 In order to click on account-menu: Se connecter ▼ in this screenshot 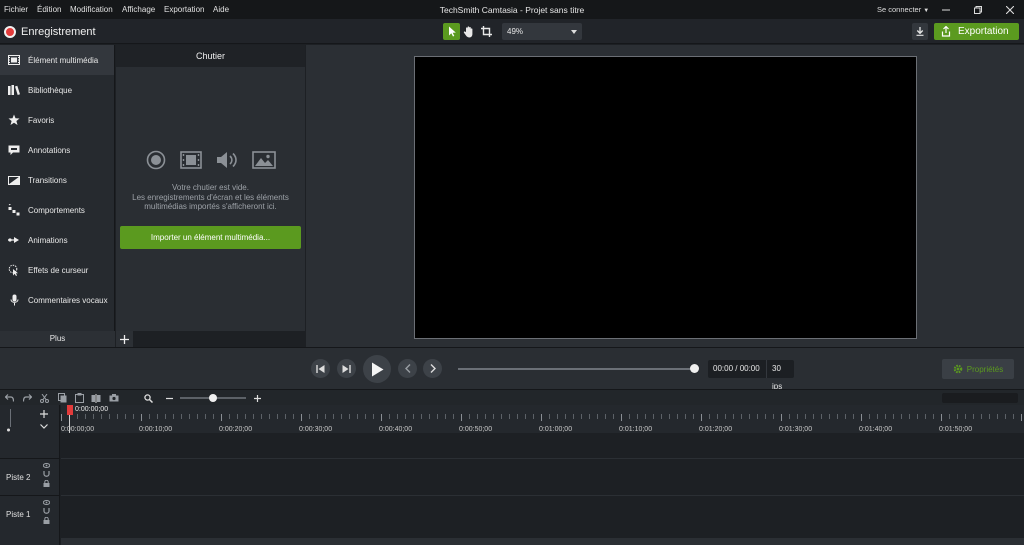, I will do `click(903, 9)`.